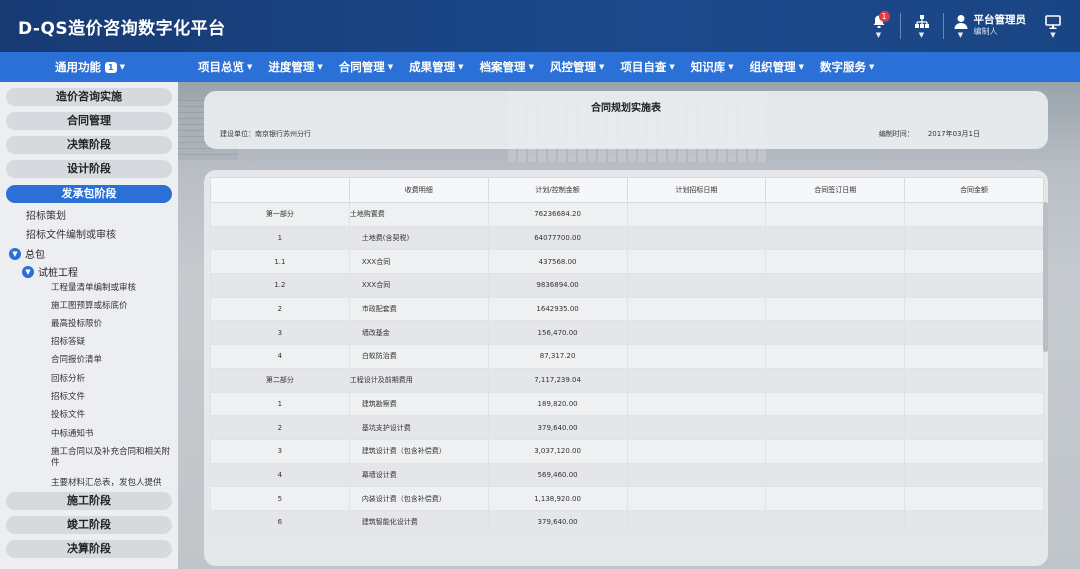 The image size is (1080, 569). Describe the element at coordinates (89, 194) in the screenshot. I see `sidebar-group-active: 发承包阶段` at that location.